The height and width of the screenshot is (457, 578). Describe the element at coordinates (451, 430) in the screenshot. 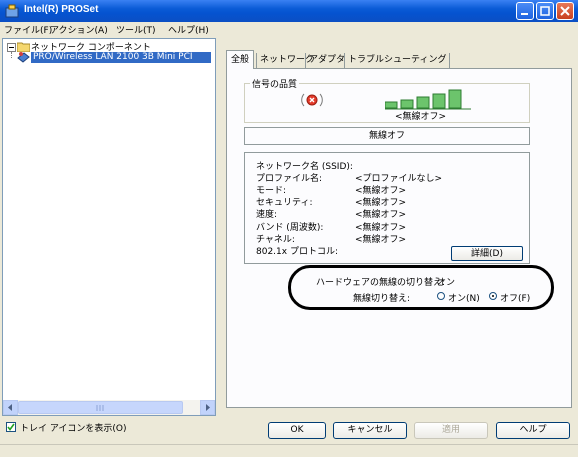

I see `apply-button: 適用` at that location.